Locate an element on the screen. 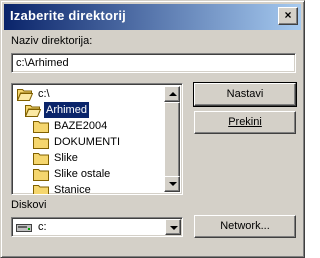 The width and height of the screenshot is (320, 258). scroll-down-button is located at coordinates (172, 184).